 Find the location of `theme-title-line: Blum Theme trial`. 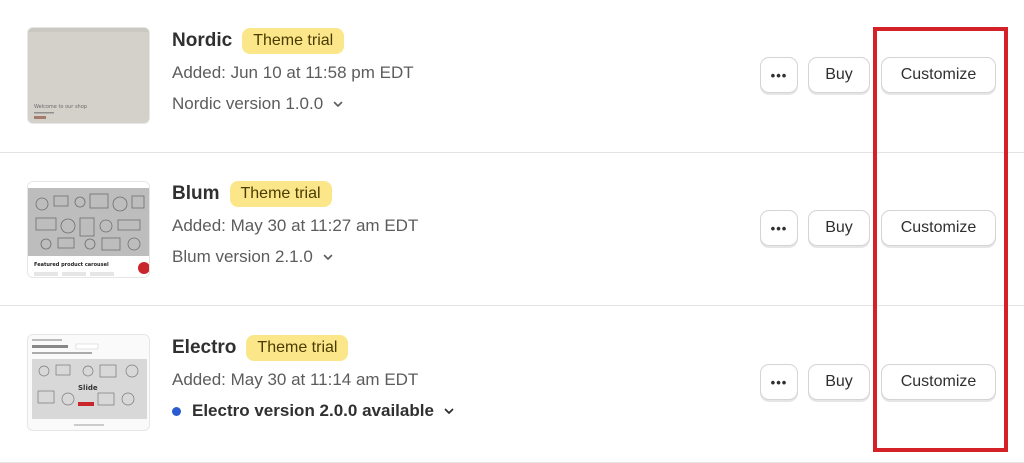

theme-title-line: Blum Theme trial is located at coordinates (252, 194).